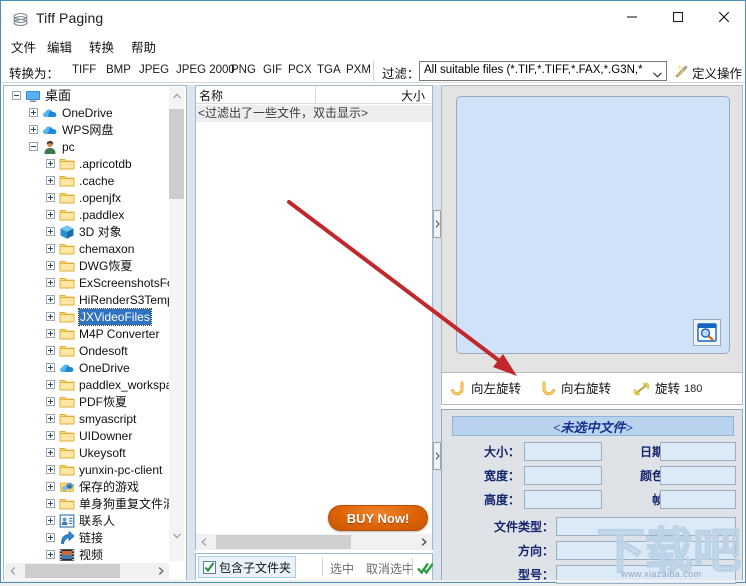 Image resolution: width=746 pixels, height=586 pixels. What do you see at coordinates (283, 542) in the screenshot?
I see `list-hscroll-thumb` at bounding box center [283, 542].